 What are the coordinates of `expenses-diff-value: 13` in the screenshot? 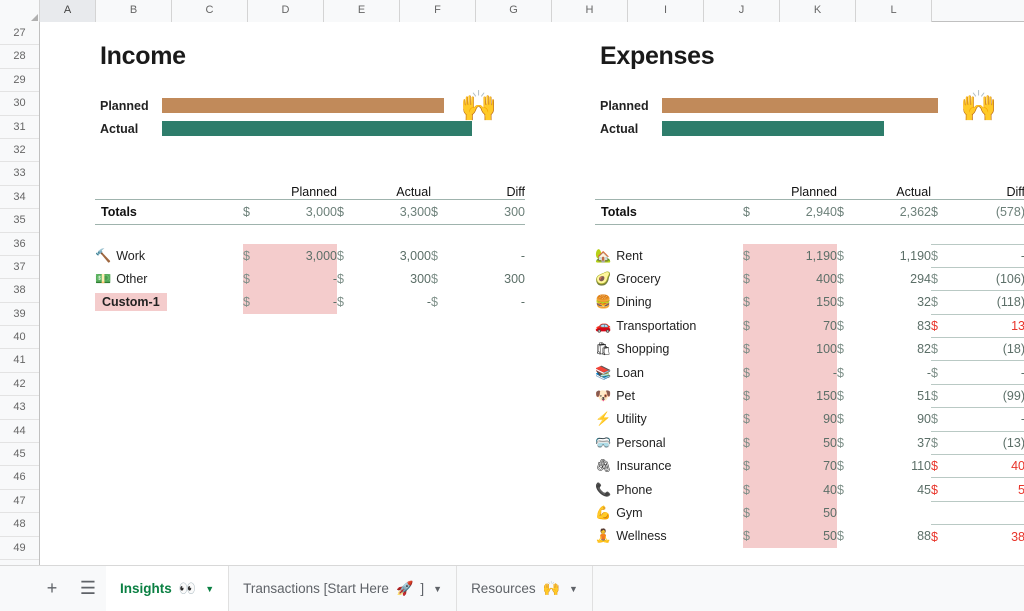 It's located at (988, 325).